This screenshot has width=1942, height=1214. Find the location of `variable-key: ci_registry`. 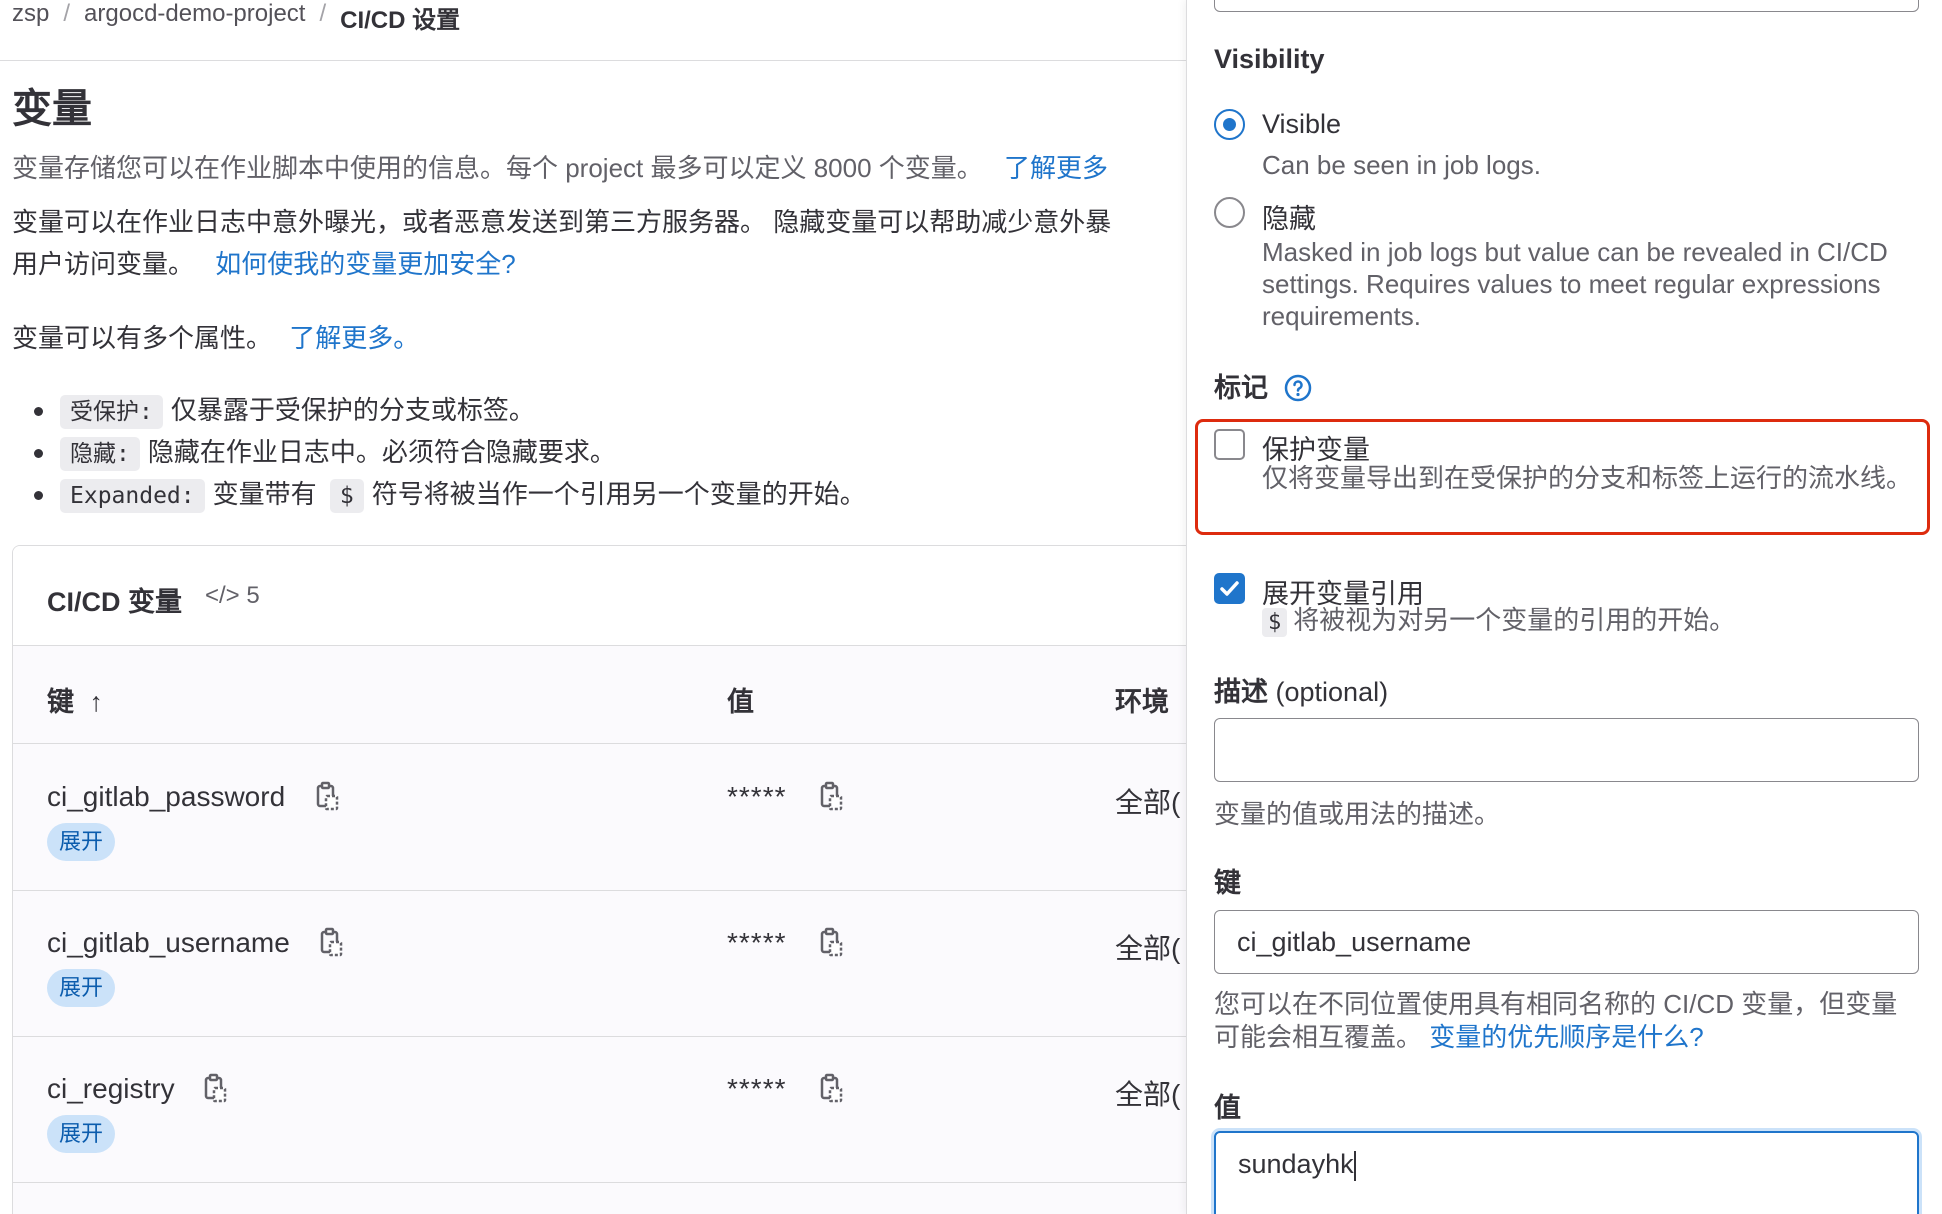

variable-key: ci_registry is located at coordinates (111, 1088).